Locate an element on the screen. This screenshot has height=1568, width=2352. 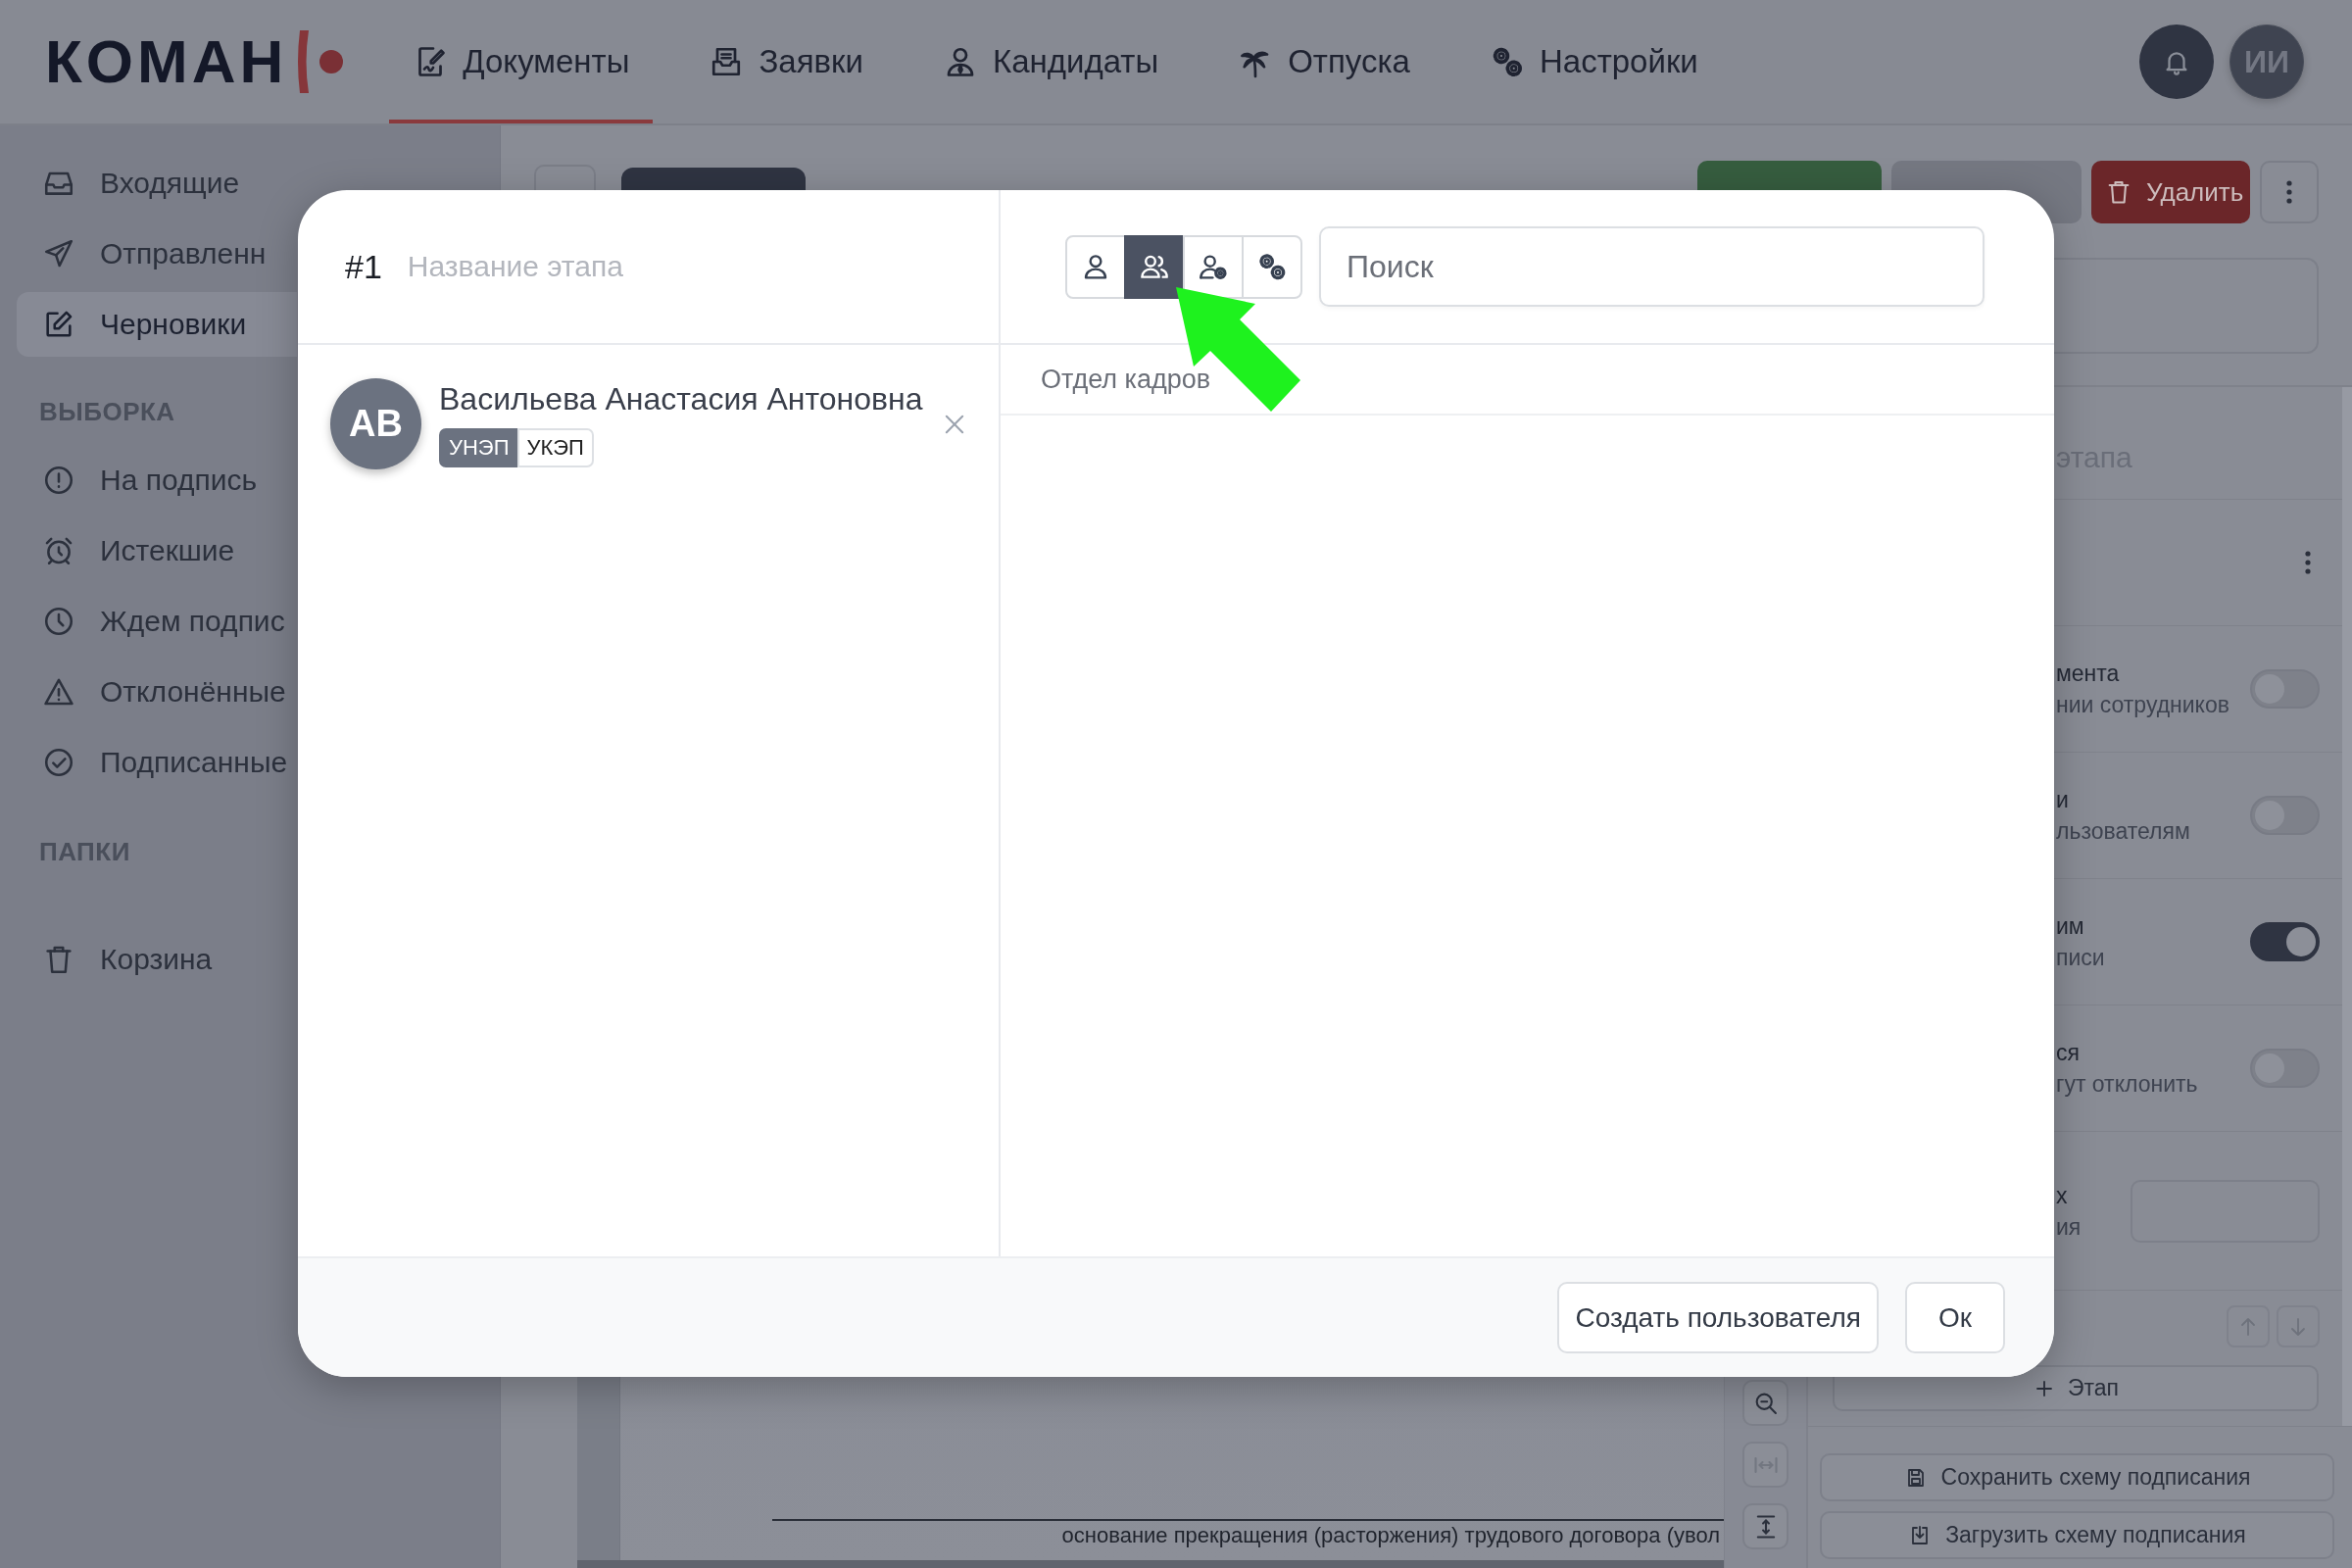
setting-title: ся is located at coordinates (2068, 1053).